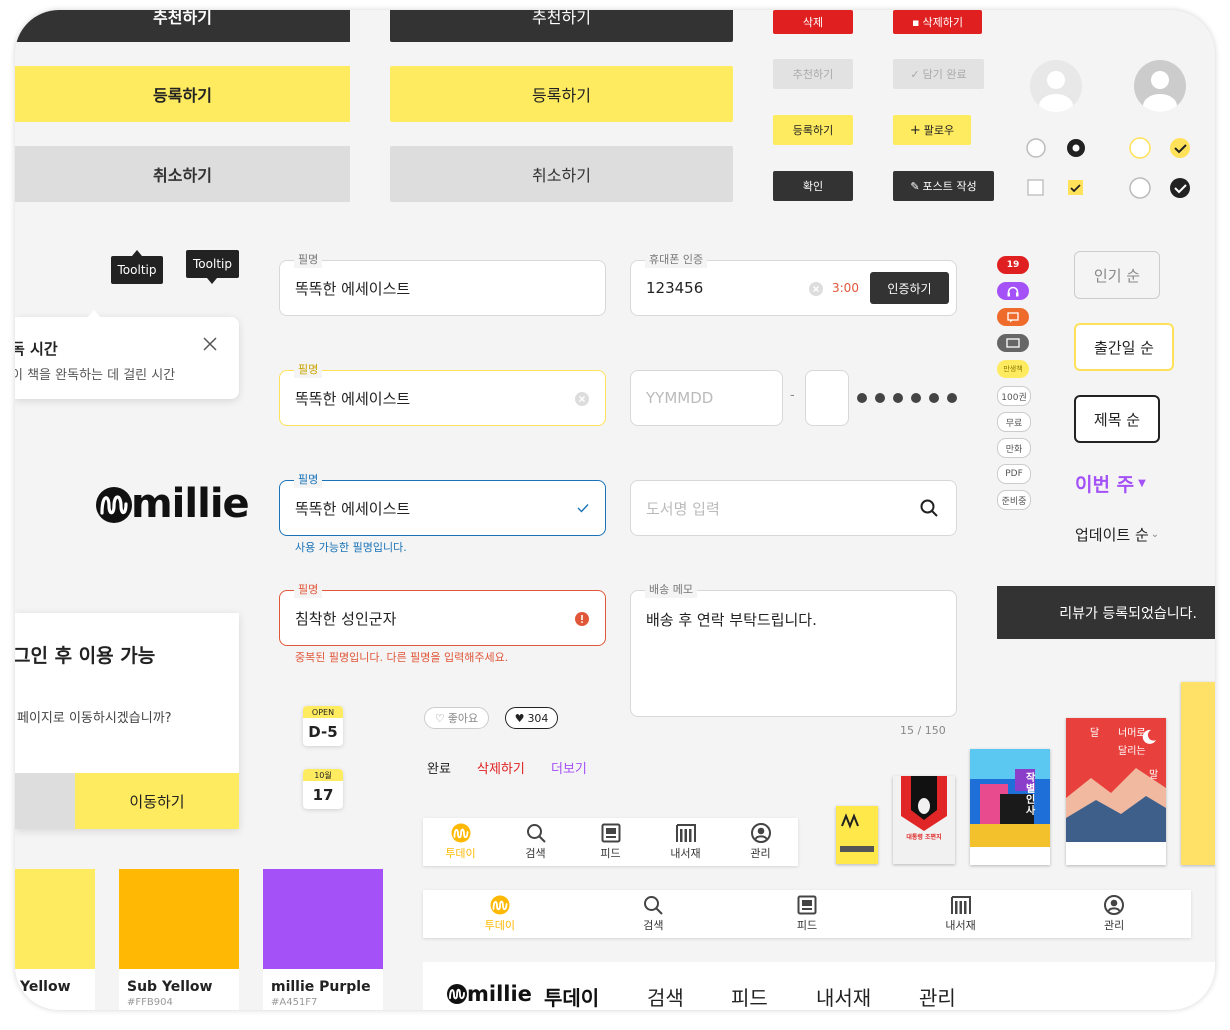 This screenshot has width=1230, height=1030. I want to click on nickname-field-default: 필명 똑똑한 에세이스트, so click(442, 284).